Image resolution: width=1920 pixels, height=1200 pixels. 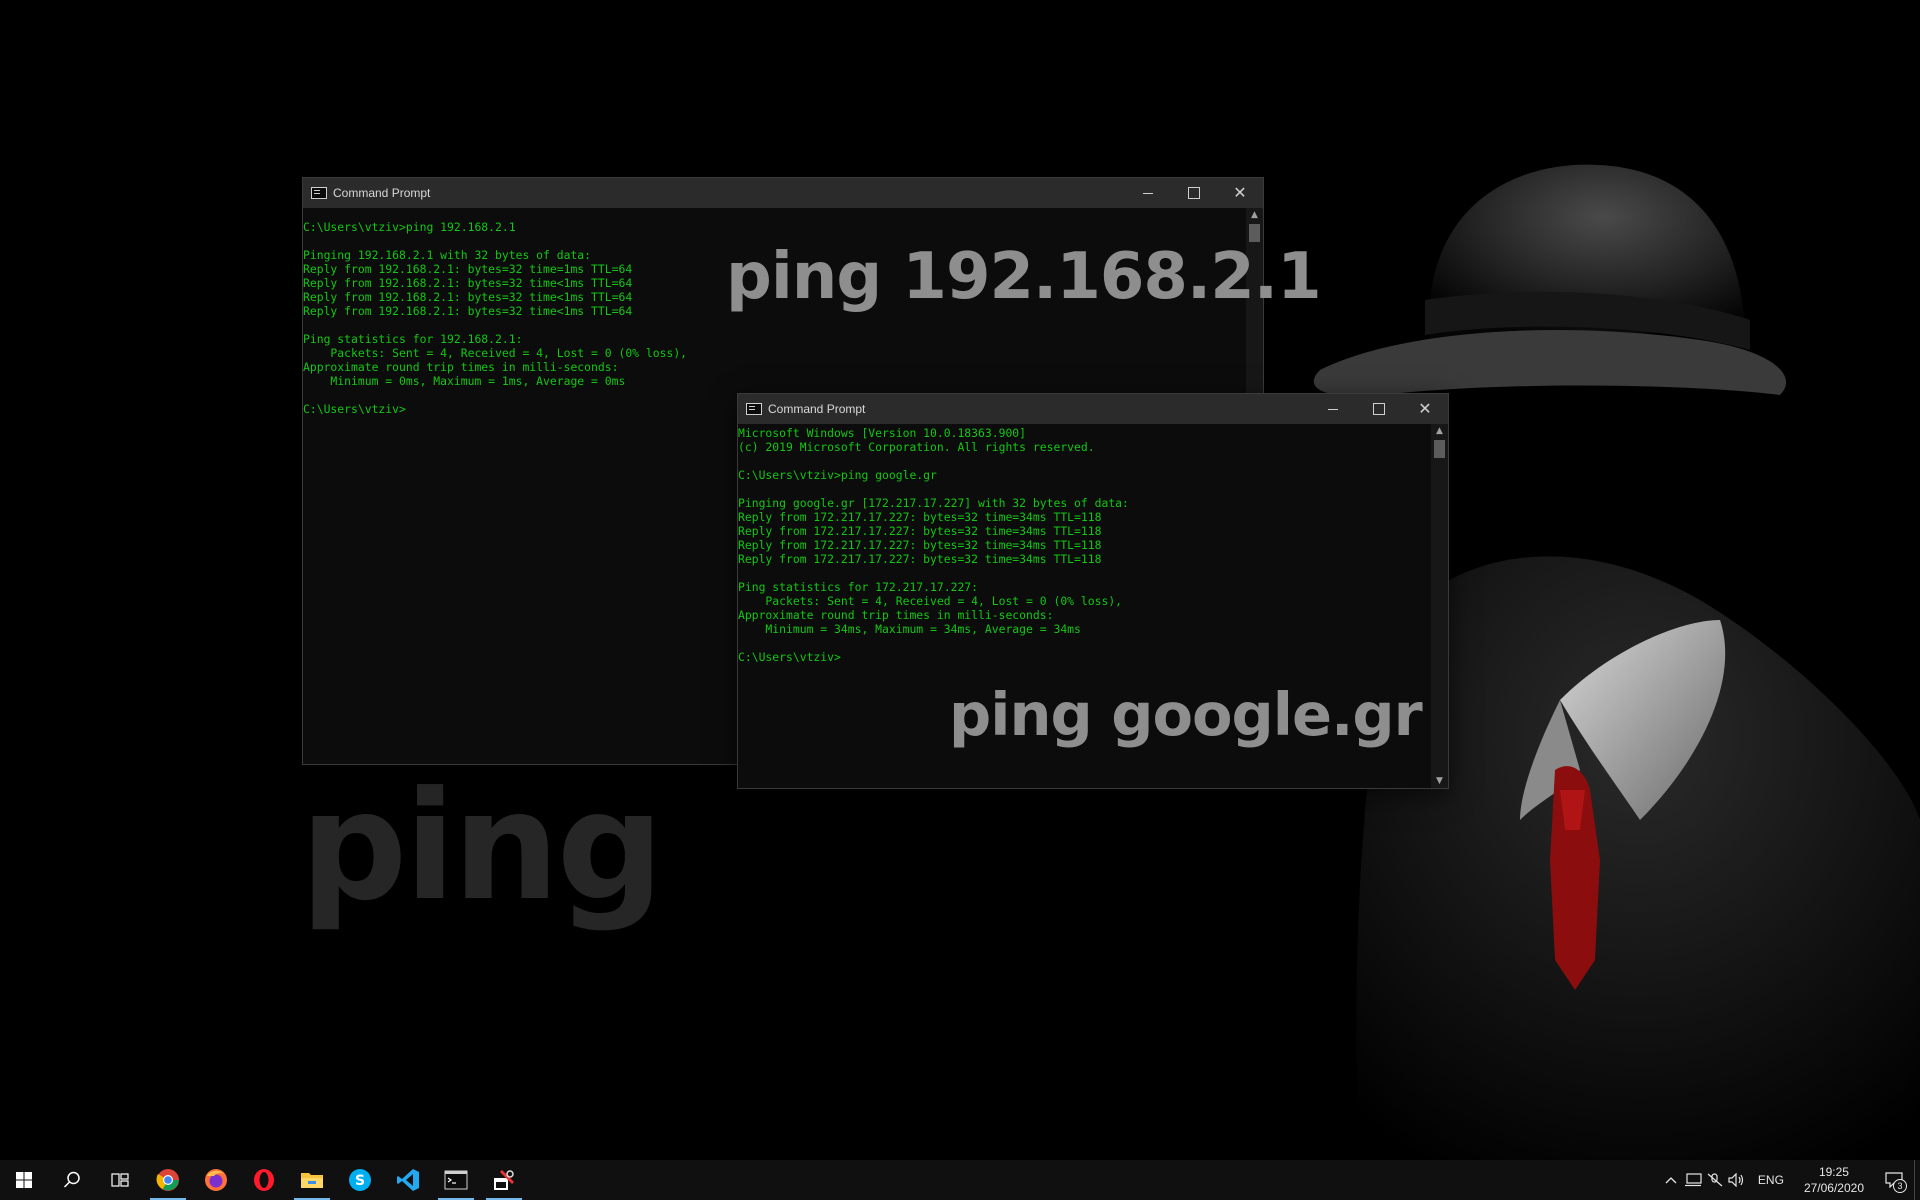 What do you see at coordinates (1834, 1180) in the screenshot?
I see `clock-button: 19:25 27/06/2020` at bounding box center [1834, 1180].